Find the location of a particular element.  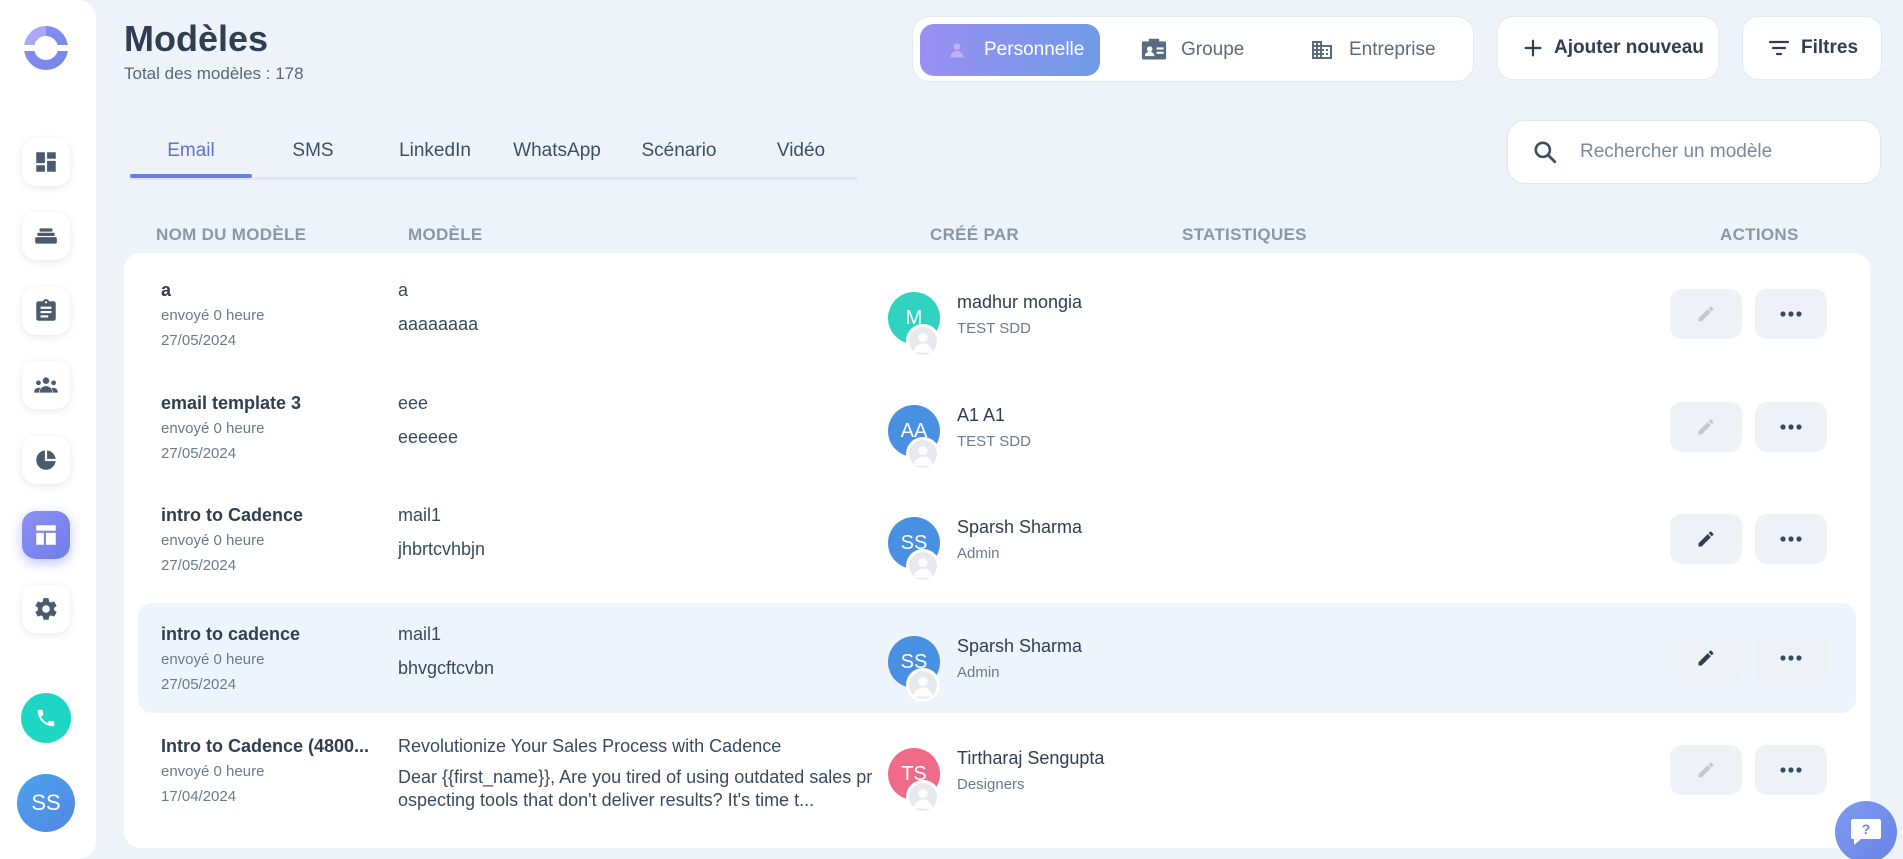

template-name: email template 3 is located at coordinates (271, 403).